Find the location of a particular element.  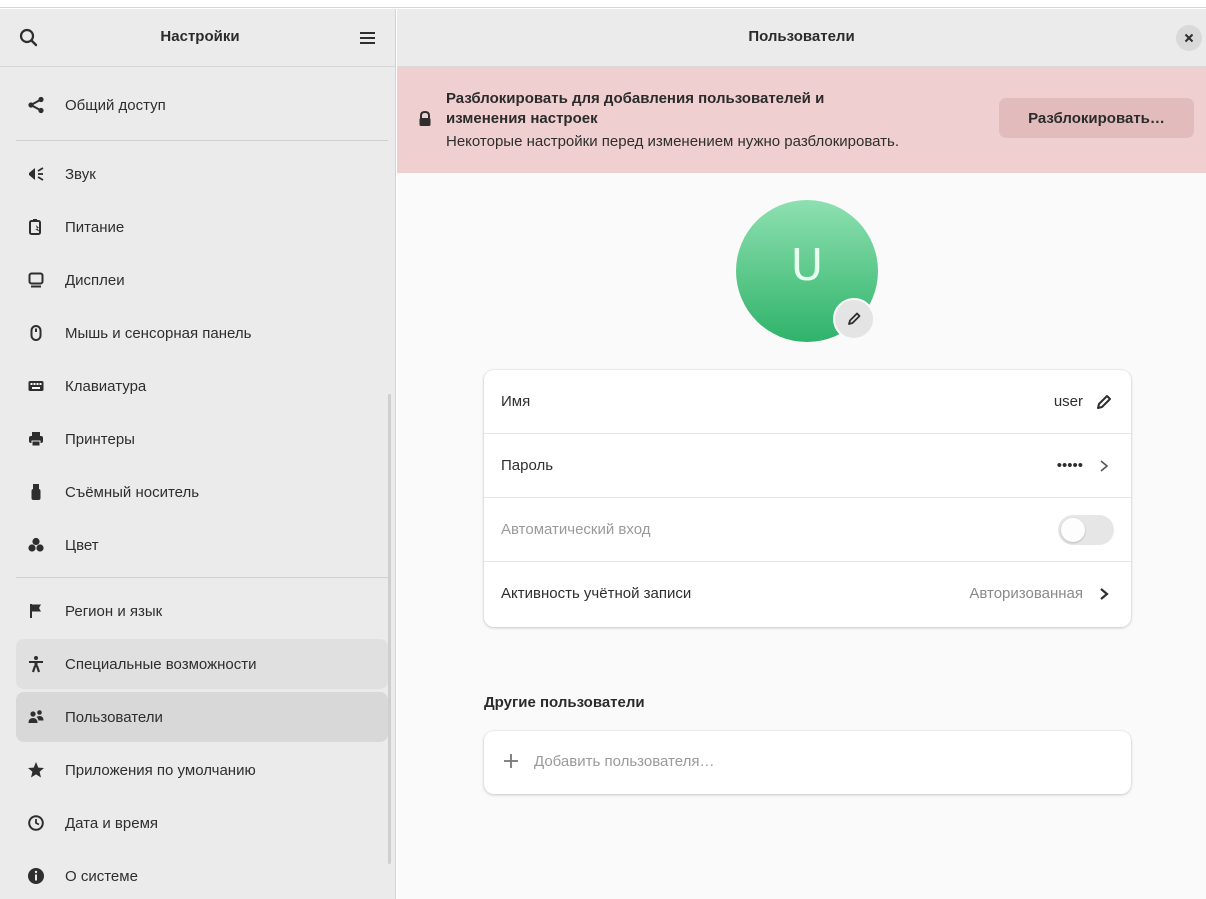

name-value: user is located at coordinates (1068, 401).